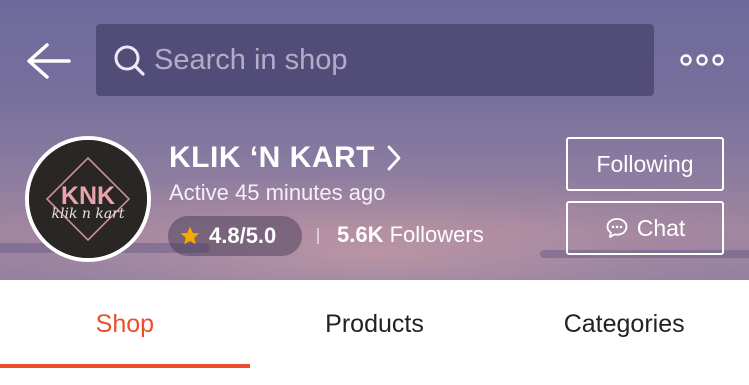 This screenshot has height=385, width=749. Describe the element at coordinates (617, 228) in the screenshot. I see `chat-bubble-icon` at that location.